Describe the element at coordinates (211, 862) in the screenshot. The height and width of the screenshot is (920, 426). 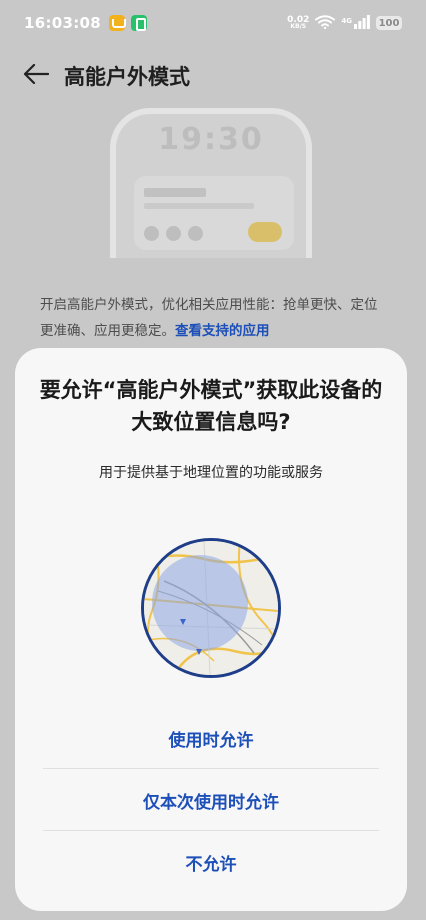
I see `deny-button: 不允许` at that location.